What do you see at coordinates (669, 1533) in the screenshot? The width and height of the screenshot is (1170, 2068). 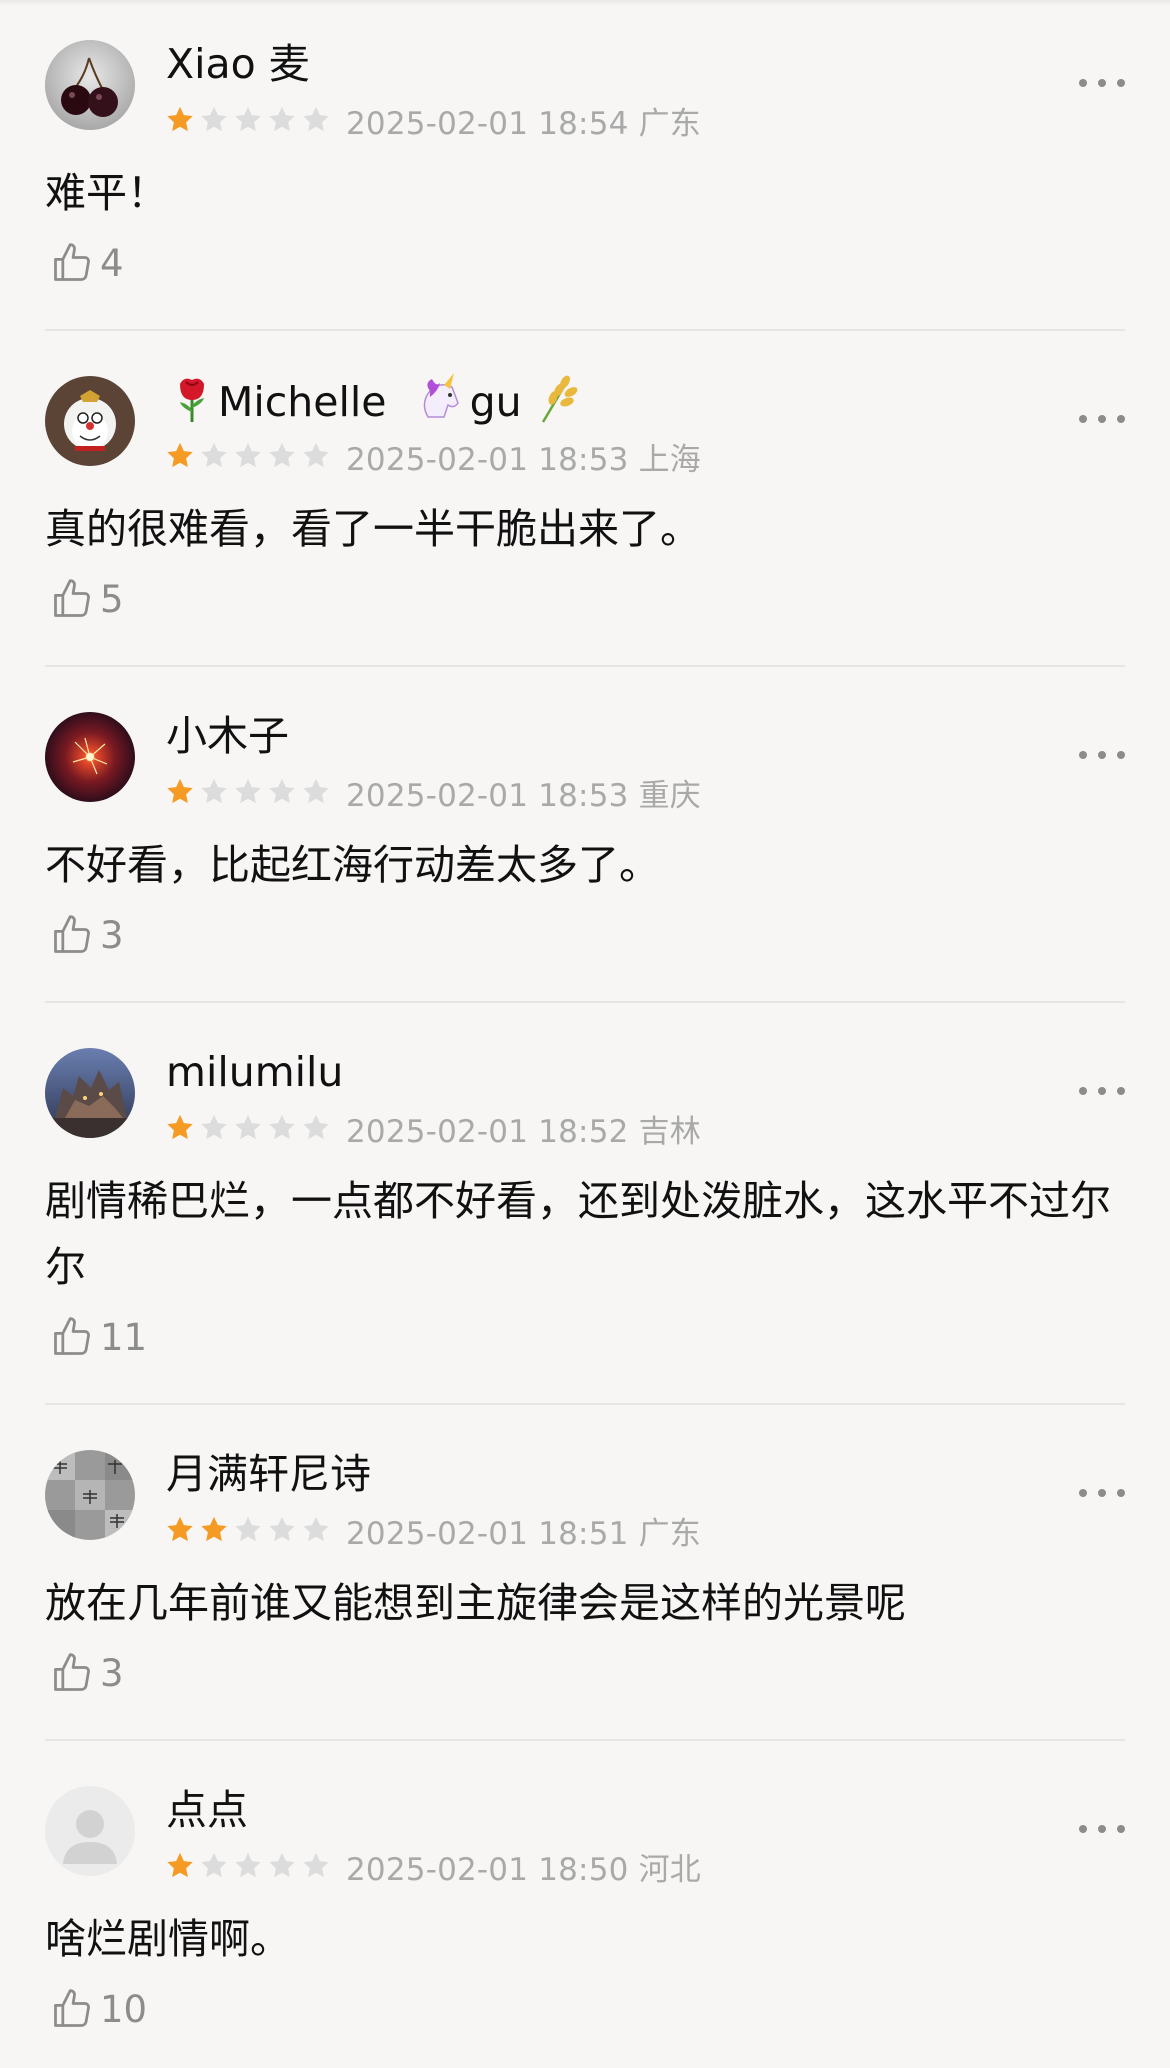 I see `review-location: 广东` at bounding box center [669, 1533].